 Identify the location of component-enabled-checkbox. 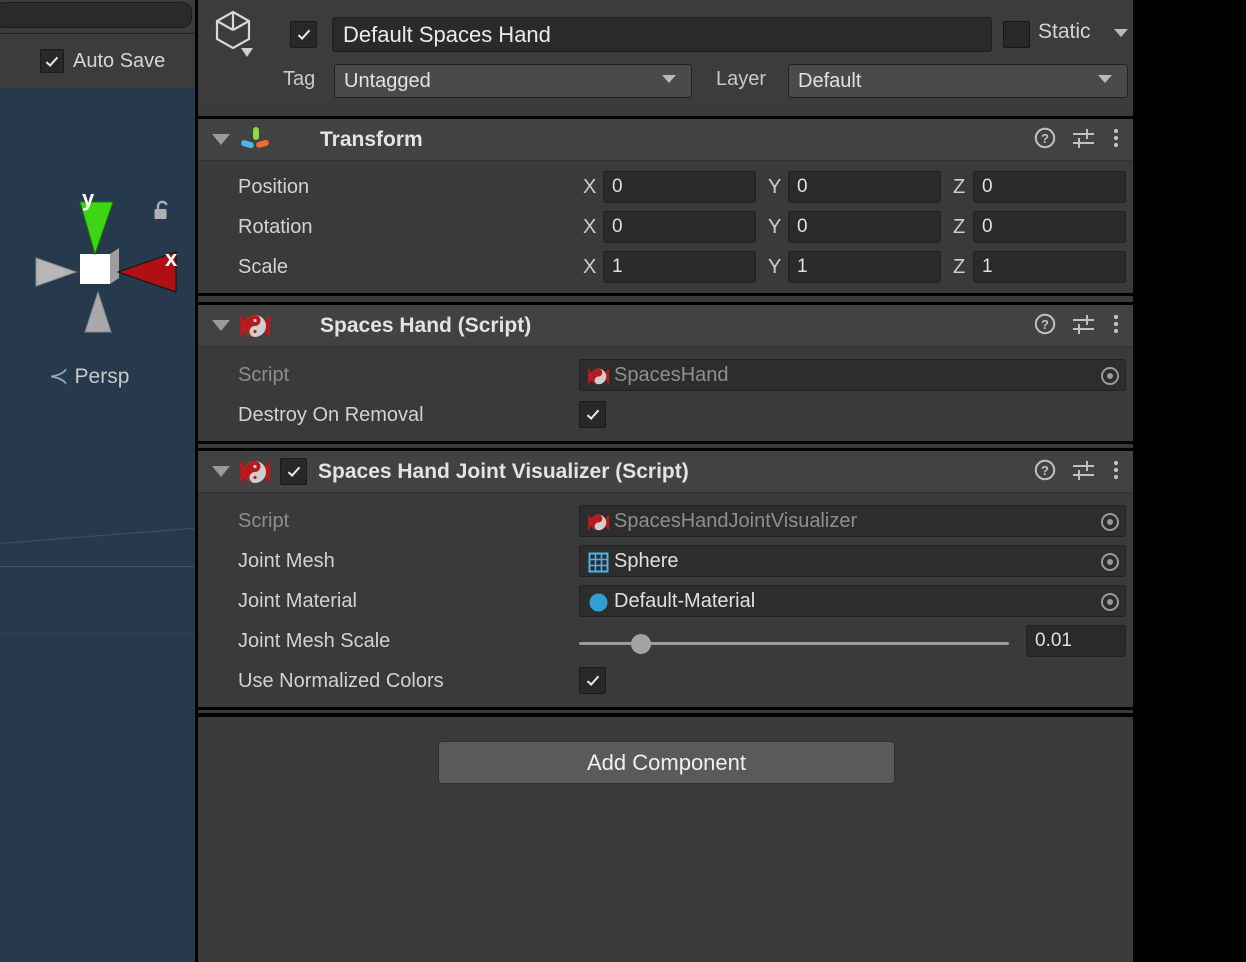
(293, 471).